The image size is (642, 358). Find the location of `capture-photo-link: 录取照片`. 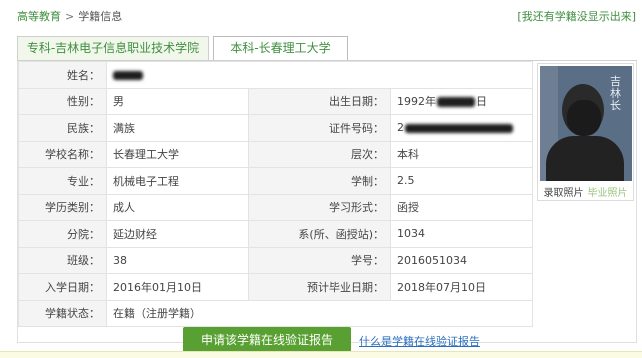

capture-photo-link: 录取照片 is located at coordinates (564, 193).